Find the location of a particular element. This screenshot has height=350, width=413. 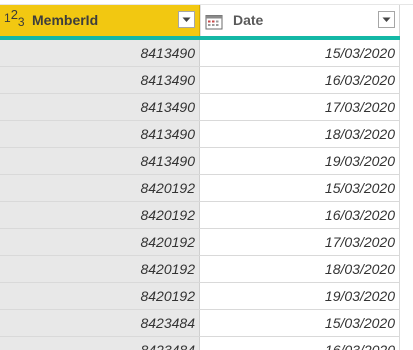

table-row: 8413490 17/03/2020 is located at coordinates (200, 107).